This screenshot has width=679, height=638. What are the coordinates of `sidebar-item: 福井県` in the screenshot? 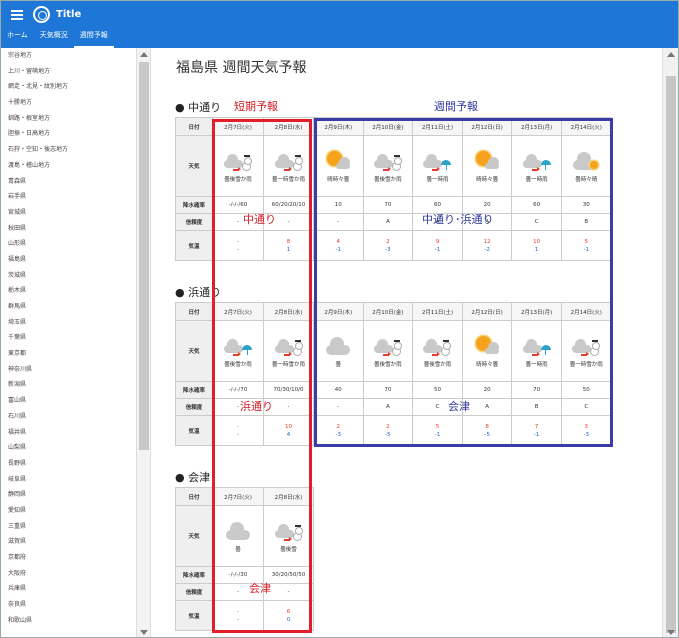 It's located at (68, 433).